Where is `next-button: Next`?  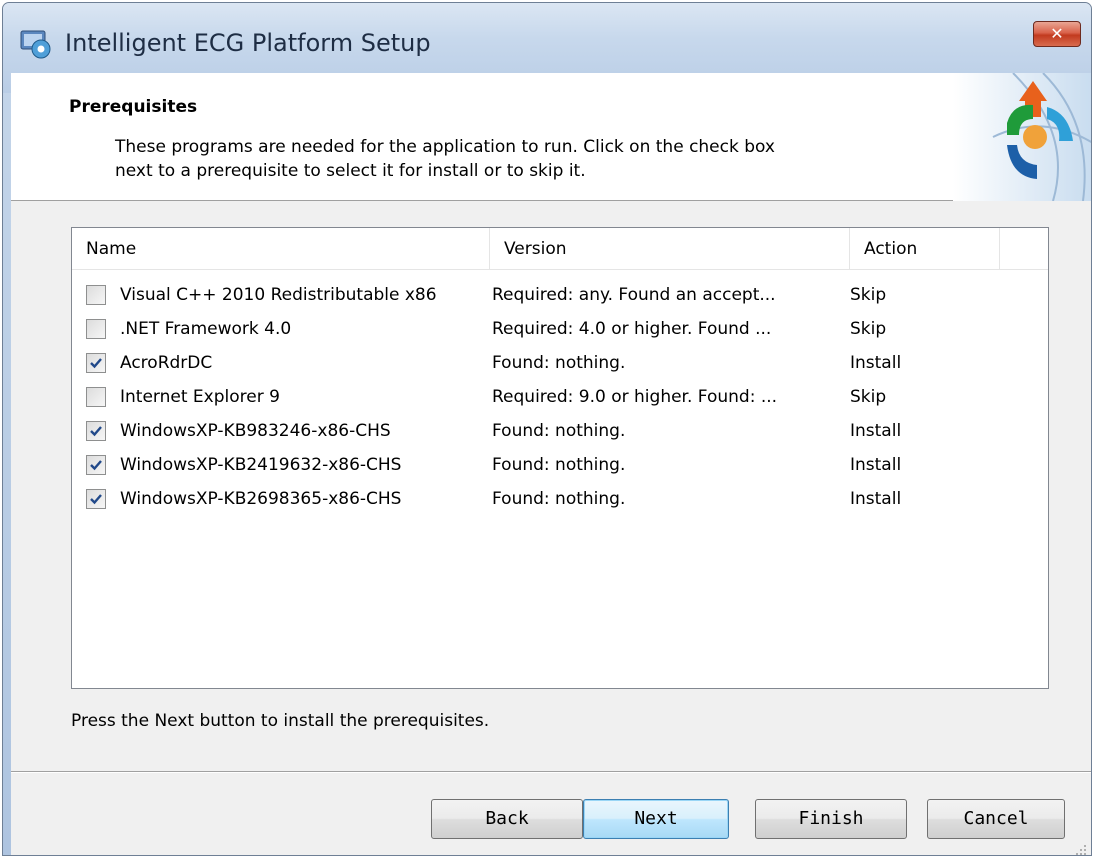 next-button: Next is located at coordinates (656, 819).